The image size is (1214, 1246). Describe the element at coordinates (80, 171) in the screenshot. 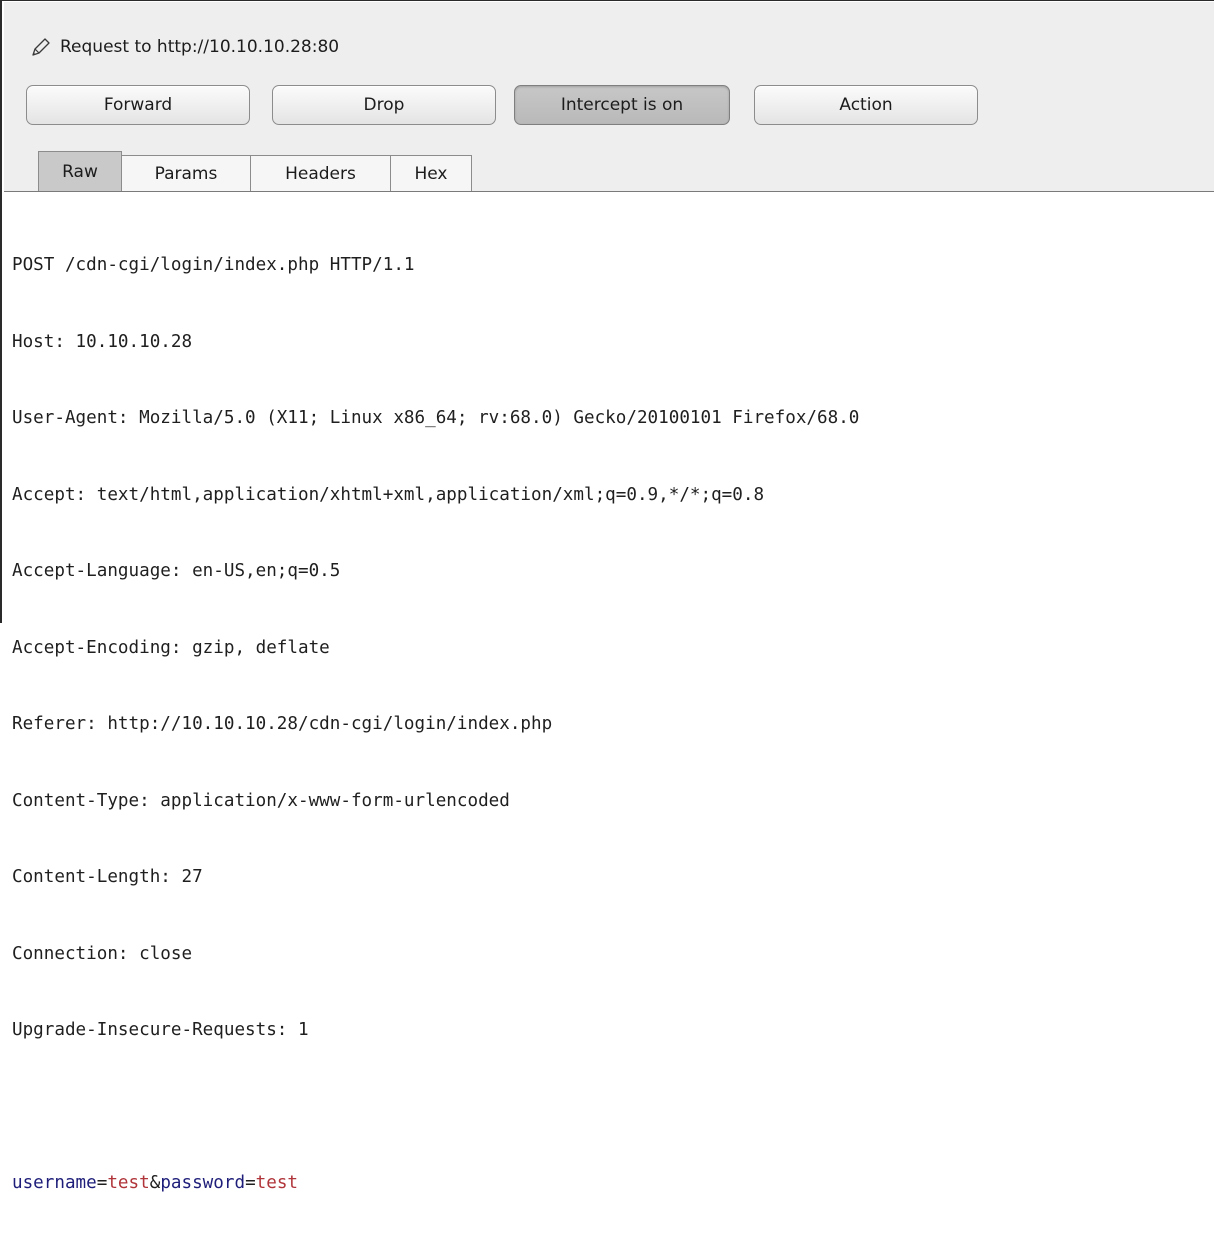

I see `tab-raw: Raw` at that location.